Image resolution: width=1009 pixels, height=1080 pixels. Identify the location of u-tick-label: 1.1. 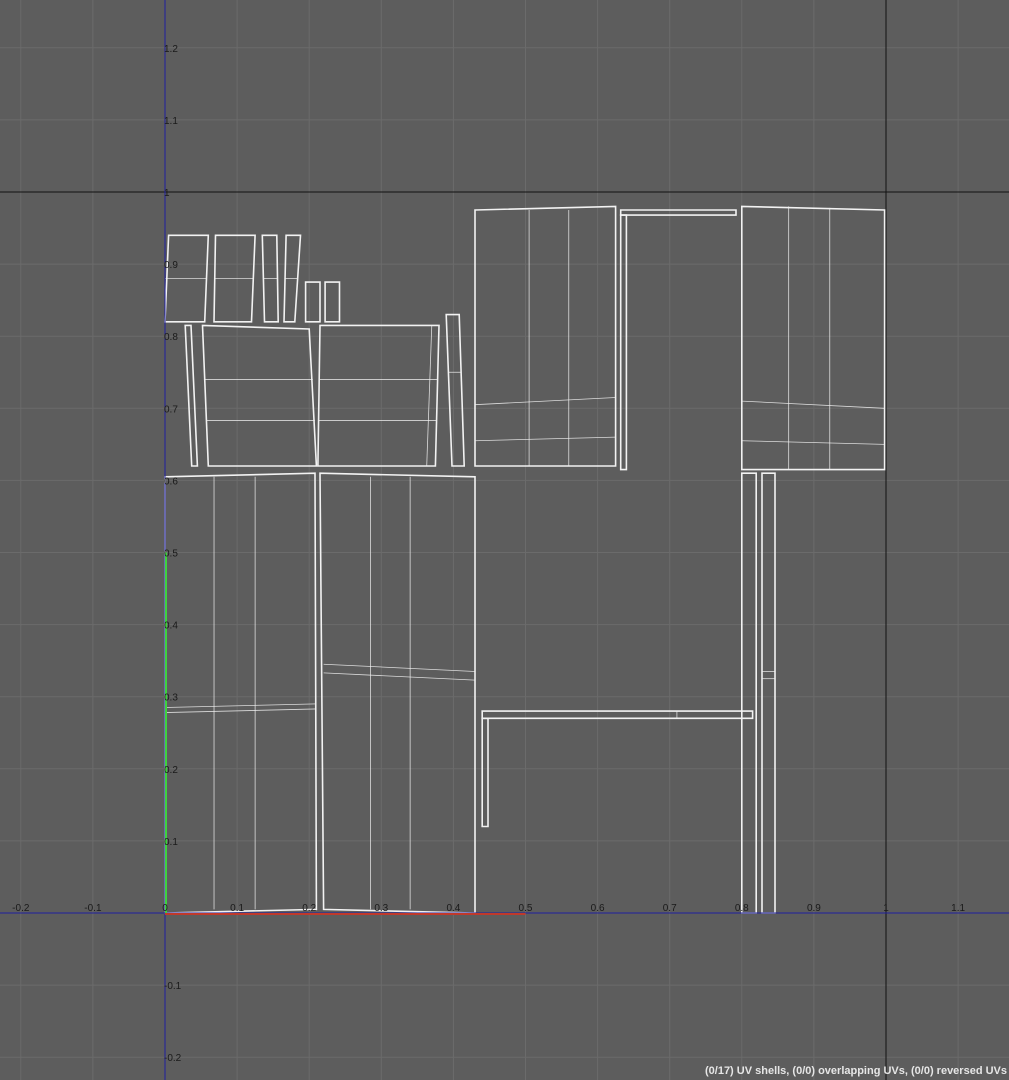
(958, 908).